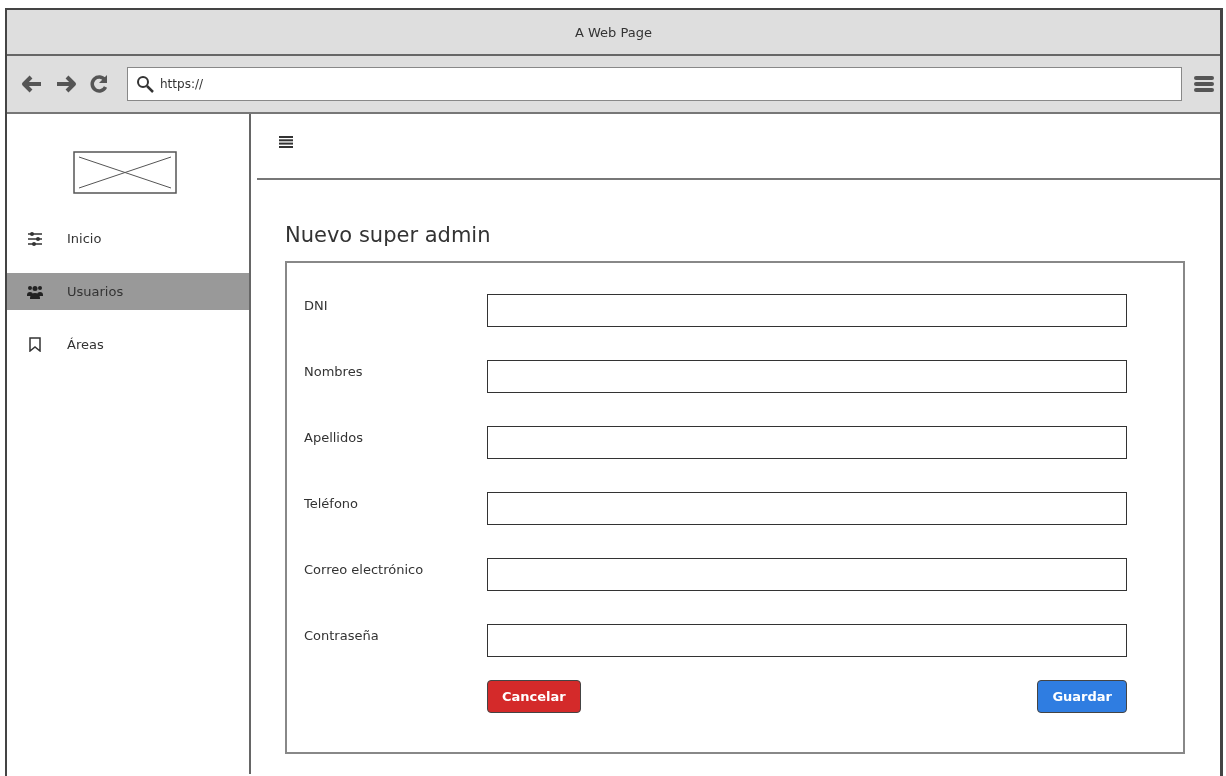 The image size is (1226, 776). What do you see at coordinates (32, 84) in the screenshot?
I see `back-icon` at bounding box center [32, 84].